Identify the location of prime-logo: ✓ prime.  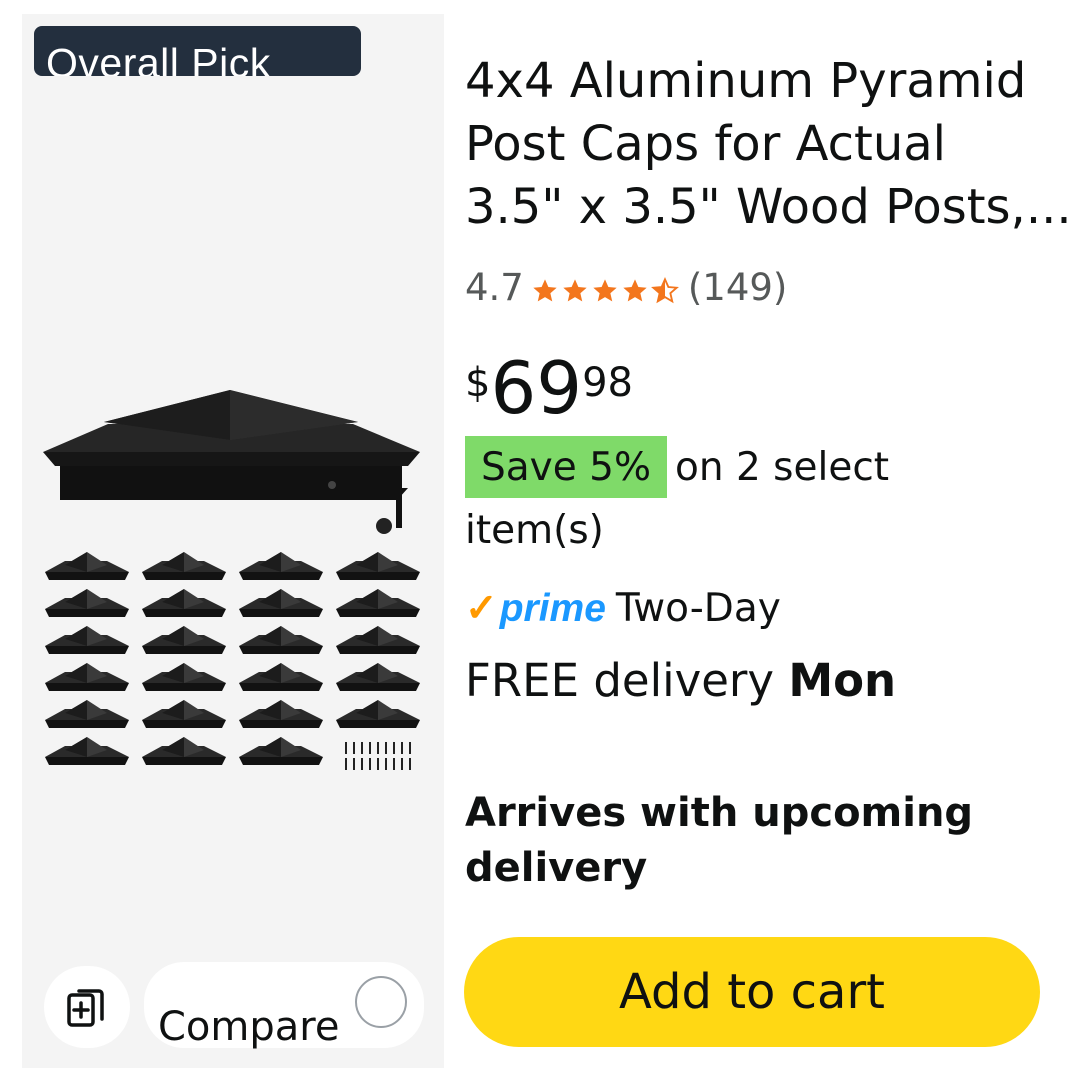
(535, 608).